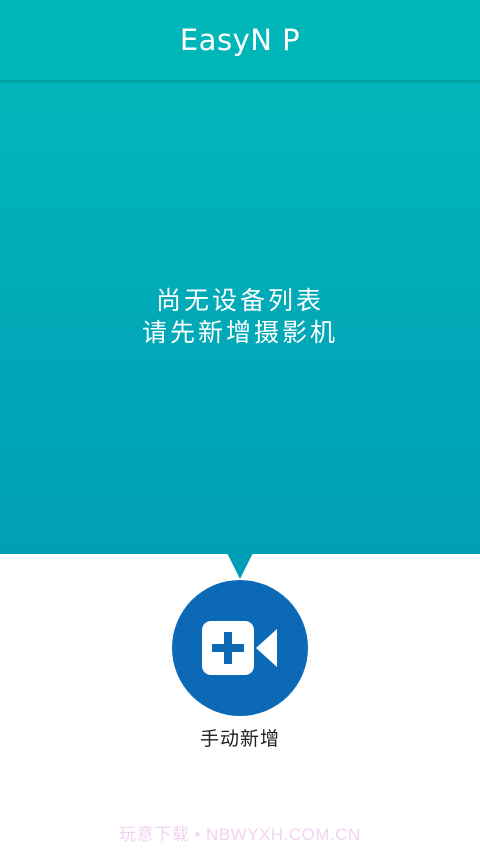 The height and width of the screenshot is (854, 480). Describe the element at coordinates (240, 737) in the screenshot. I see `add-camera-label: 手动新增` at that location.